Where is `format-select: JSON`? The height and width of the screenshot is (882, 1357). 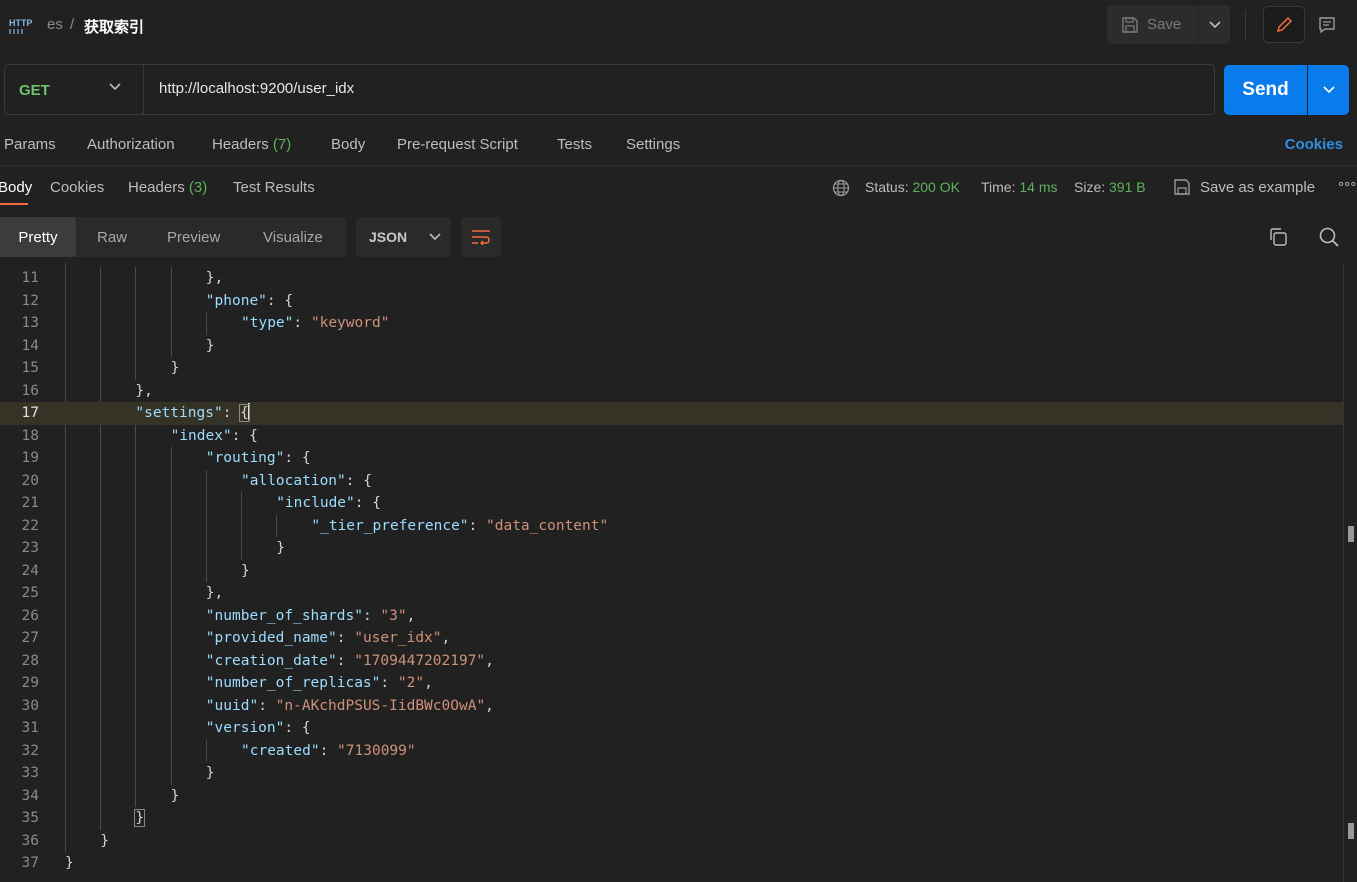
format-select: JSON is located at coordinates (403, 237).